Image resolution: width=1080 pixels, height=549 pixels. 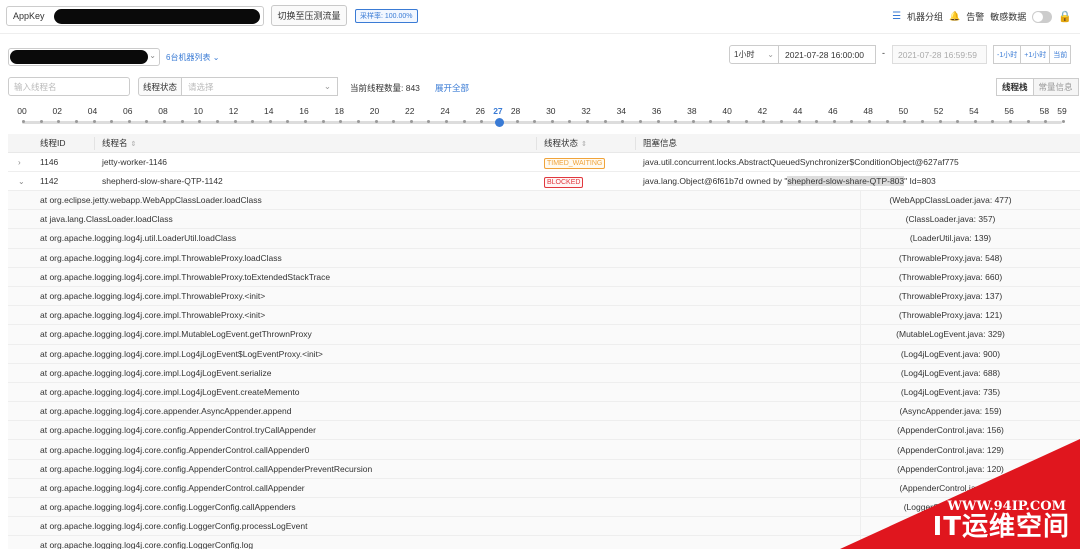 What do you see at coordinates (69, 86) in the screenshot?
I see `thread-name-input: 输入线程名` at bounding box center [69, 86].